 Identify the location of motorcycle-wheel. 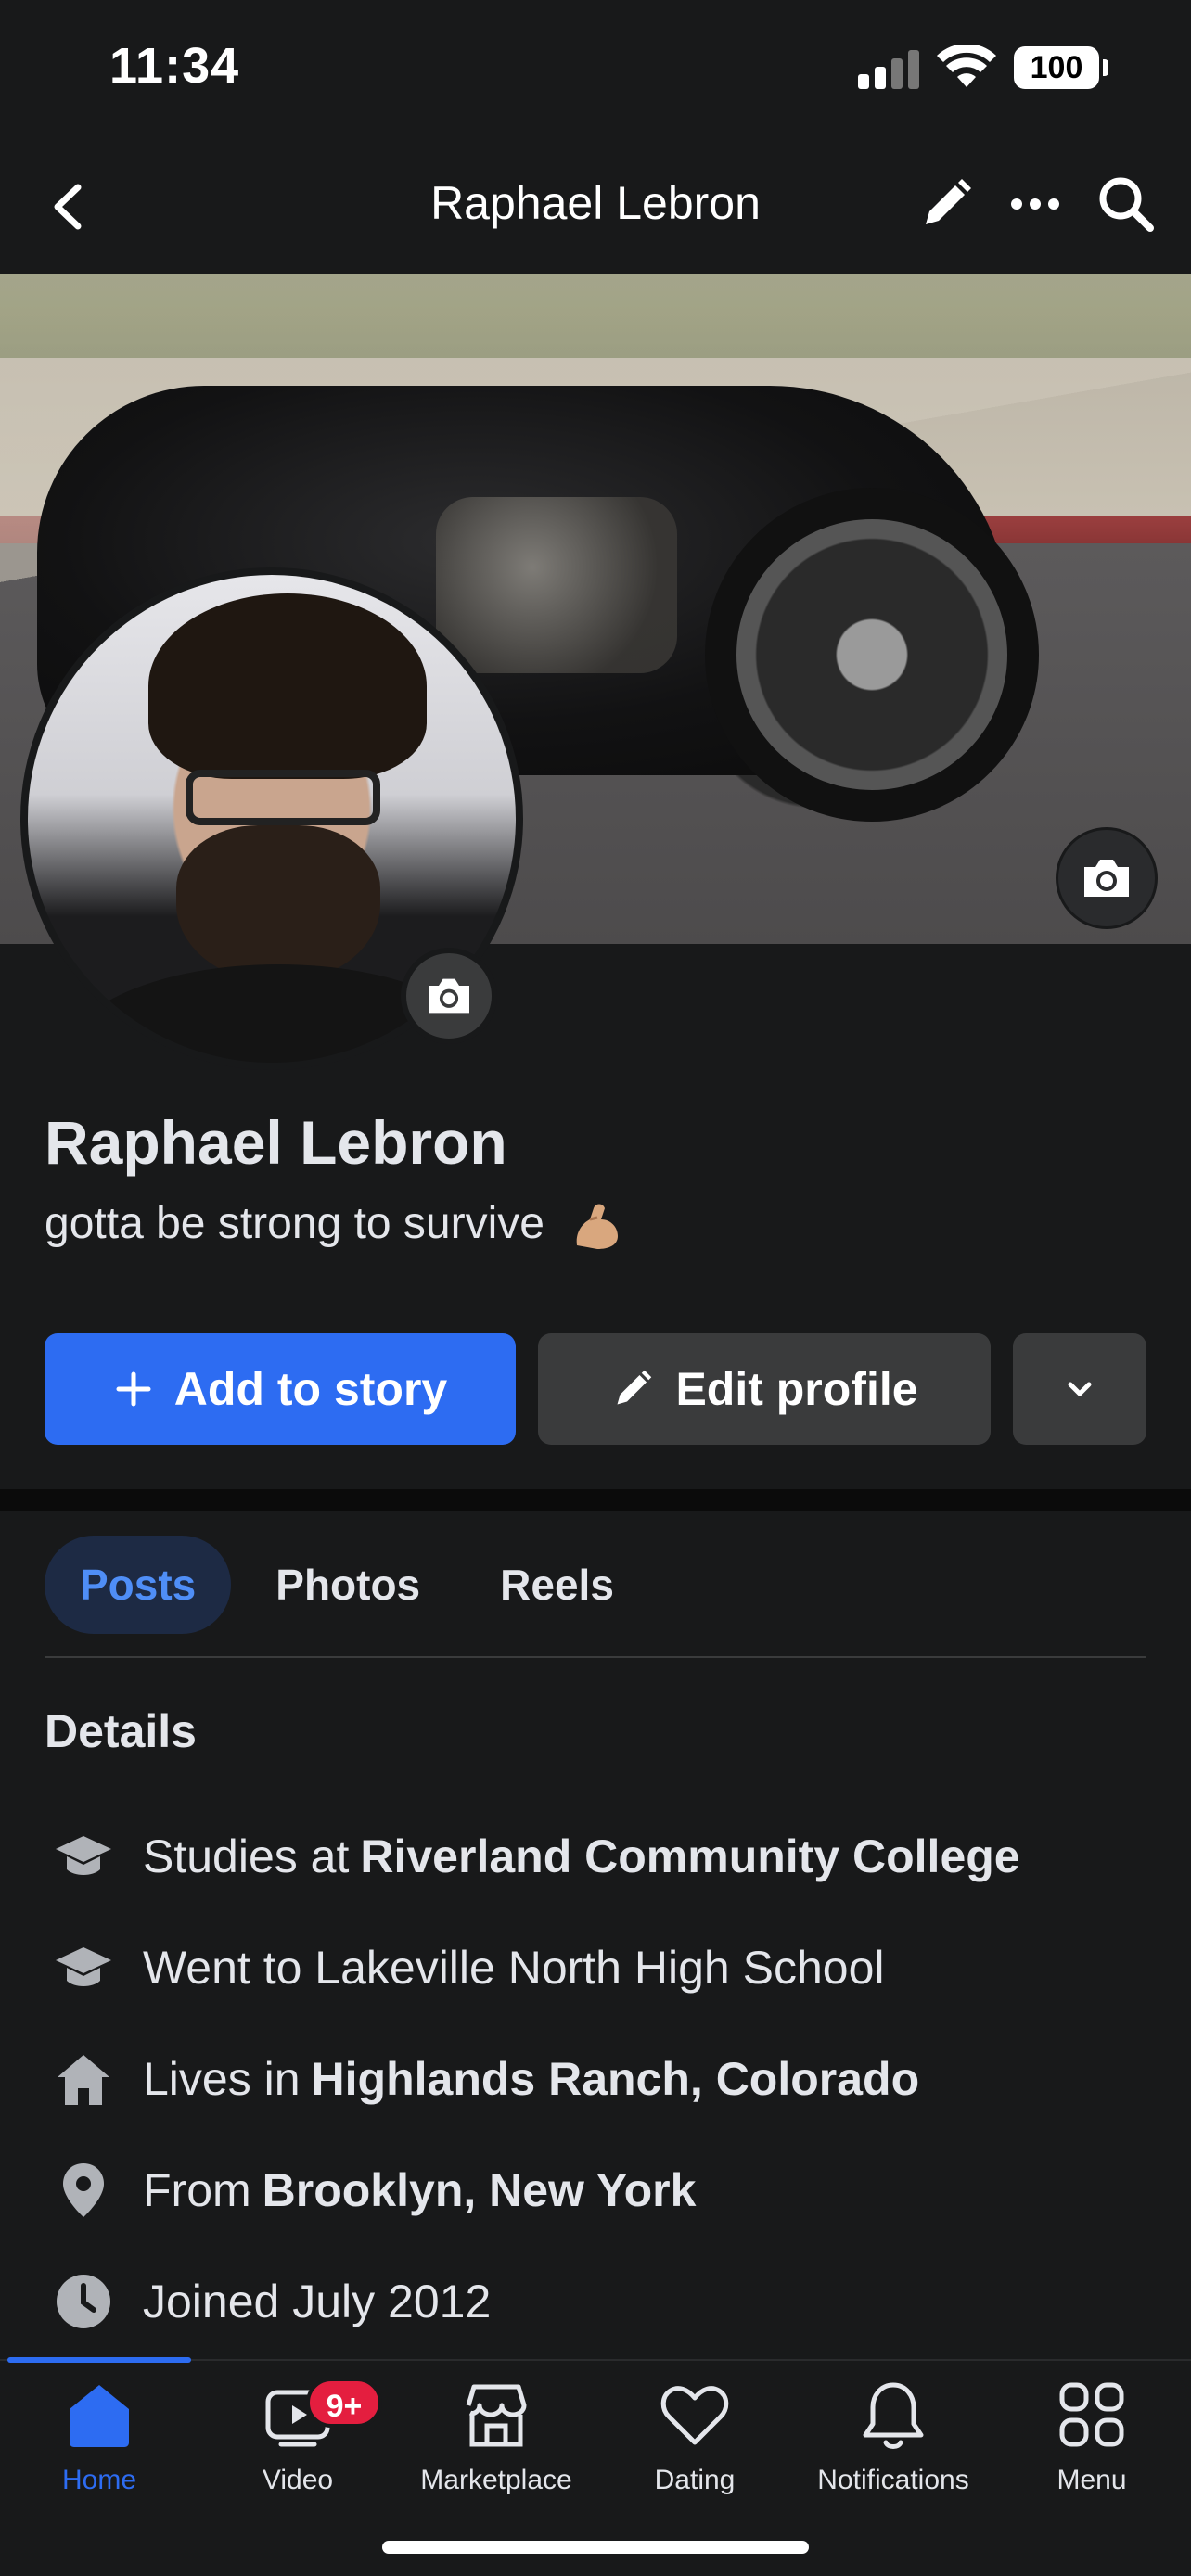
(872, 655).